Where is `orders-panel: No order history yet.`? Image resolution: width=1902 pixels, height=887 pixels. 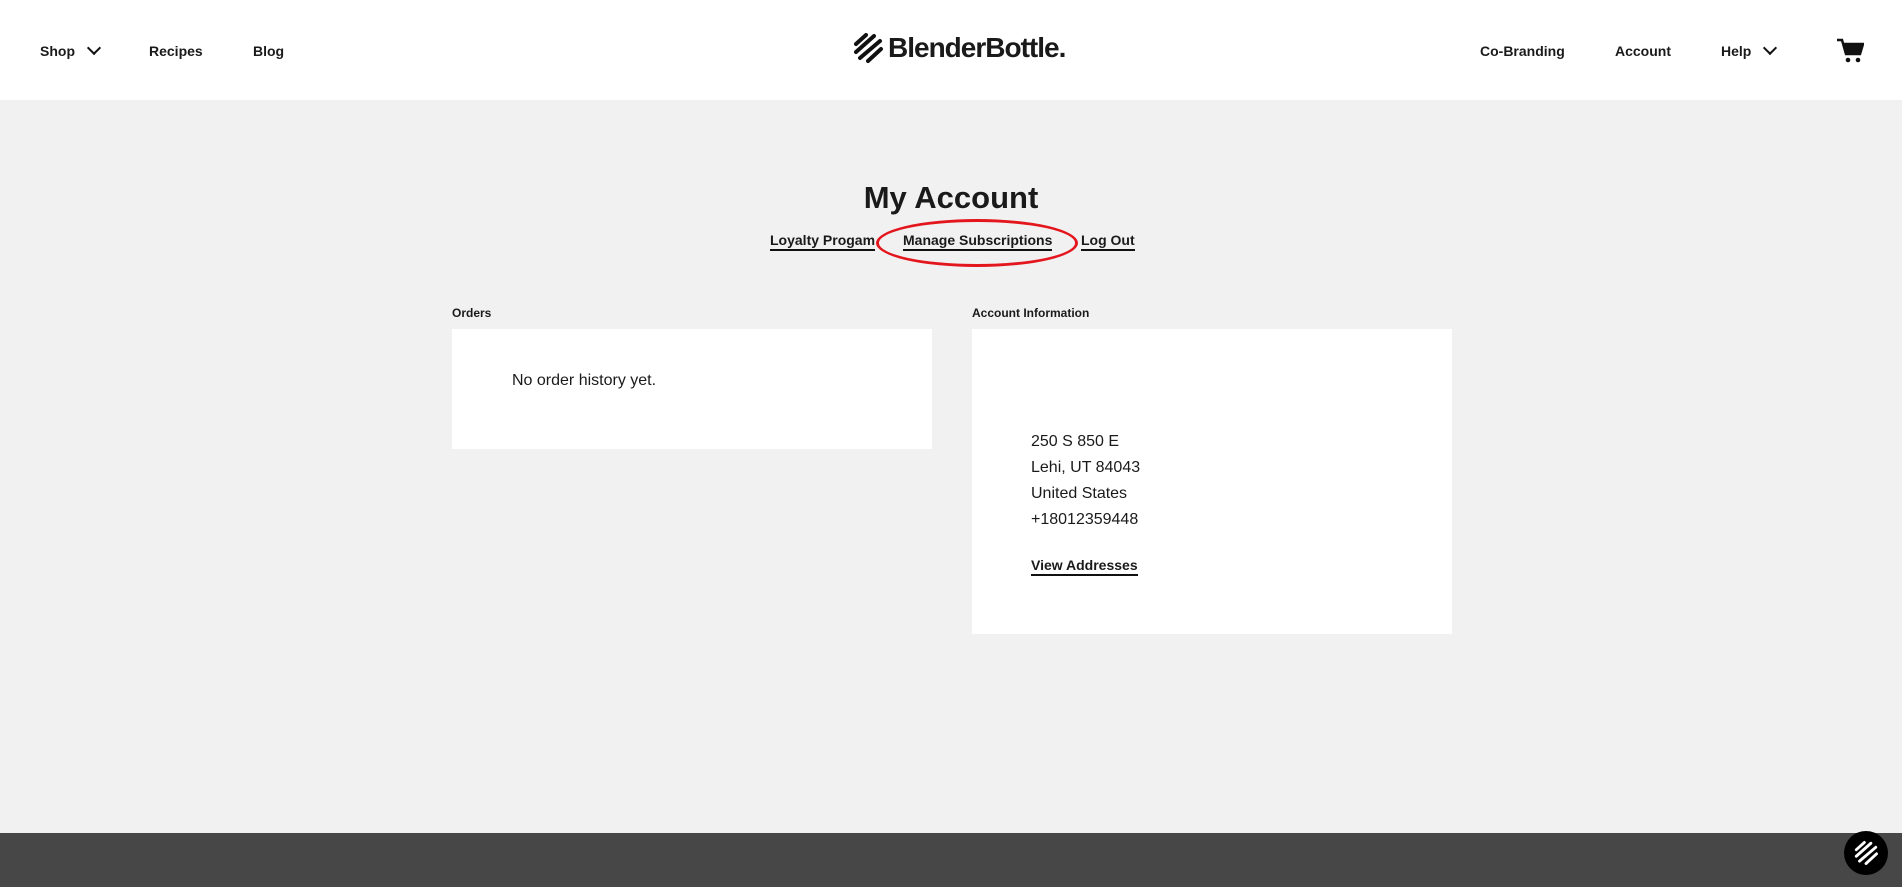 orders-panel: No order history yet. is located at coordinates (692, 389).